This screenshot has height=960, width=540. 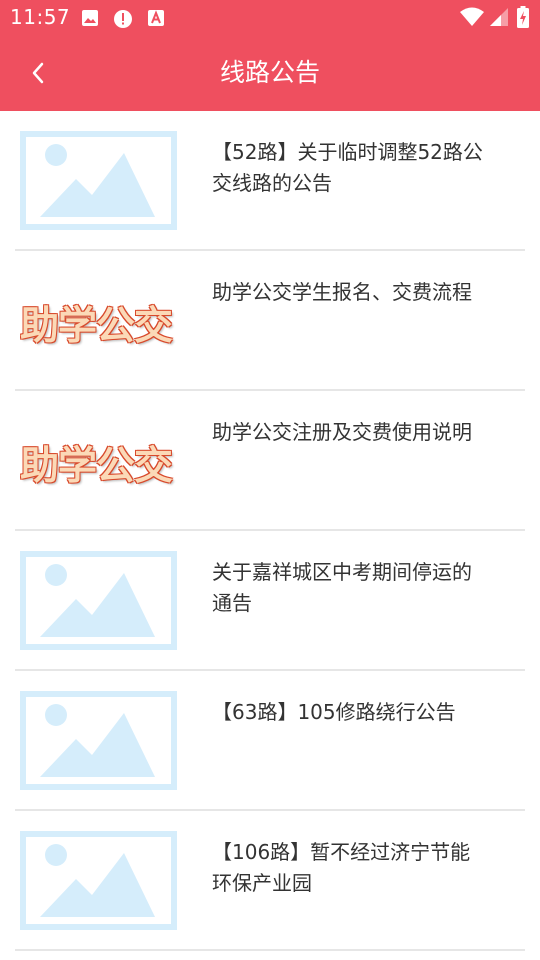 I want to click on divider, so click(x=270, y=950).